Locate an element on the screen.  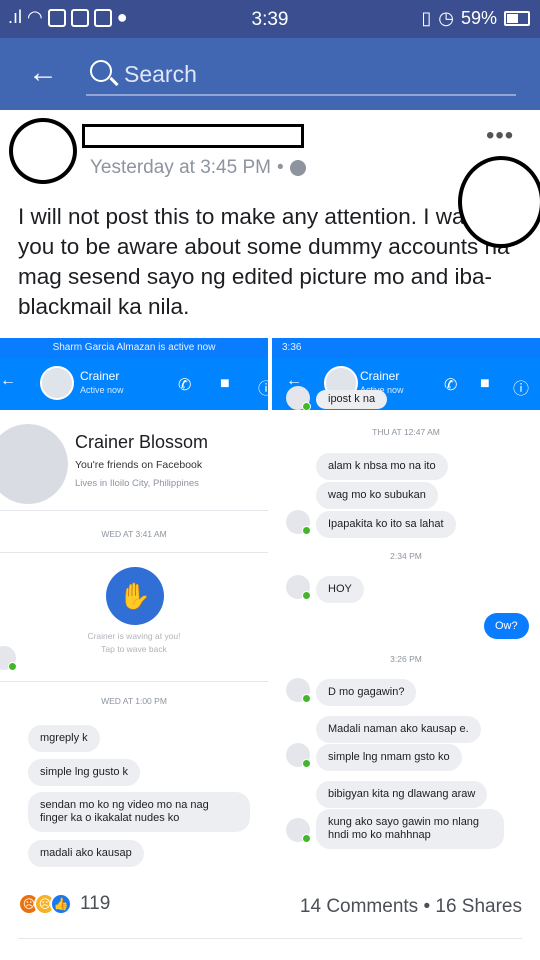
battery-percent: 59% is located at coordinates (478, 18).